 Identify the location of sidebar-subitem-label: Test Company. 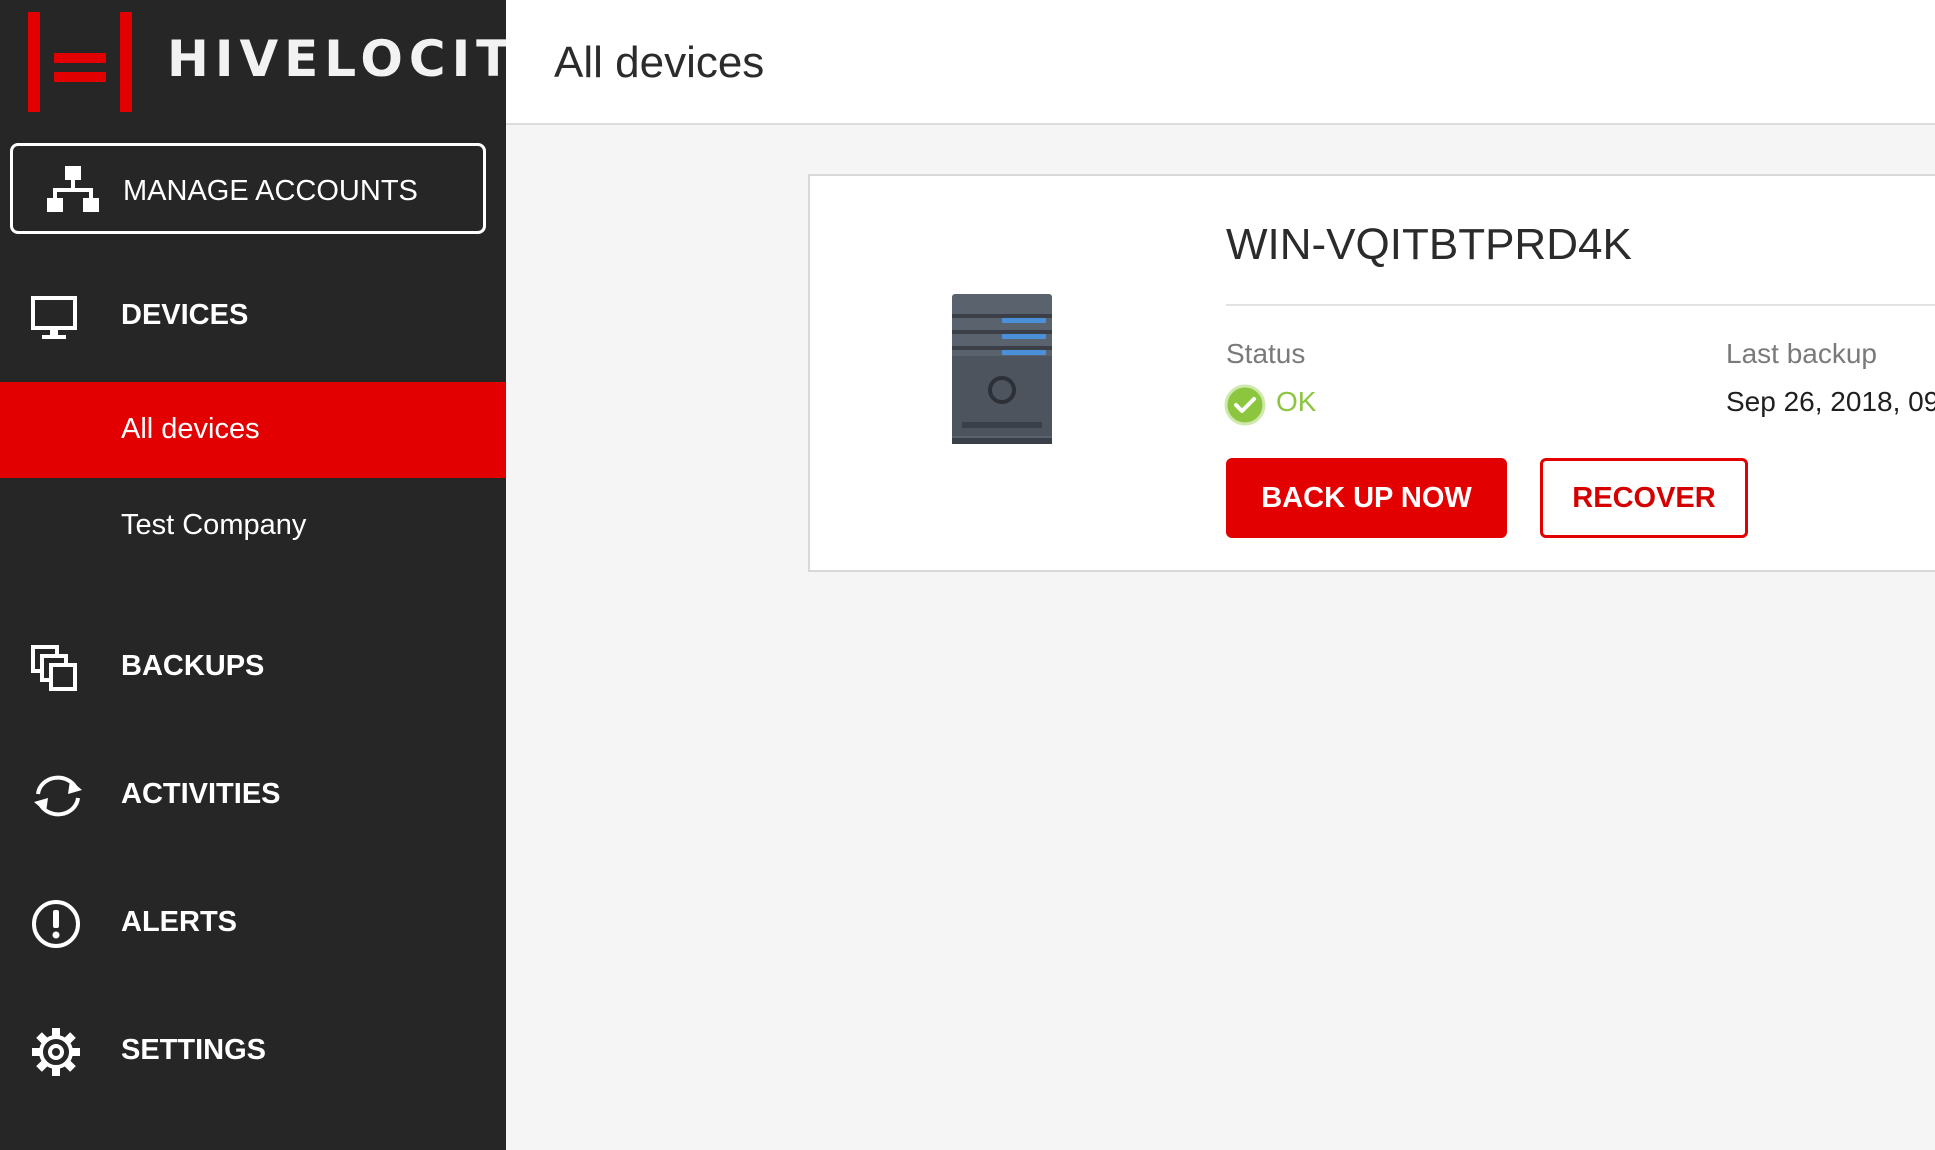
(214, 525).